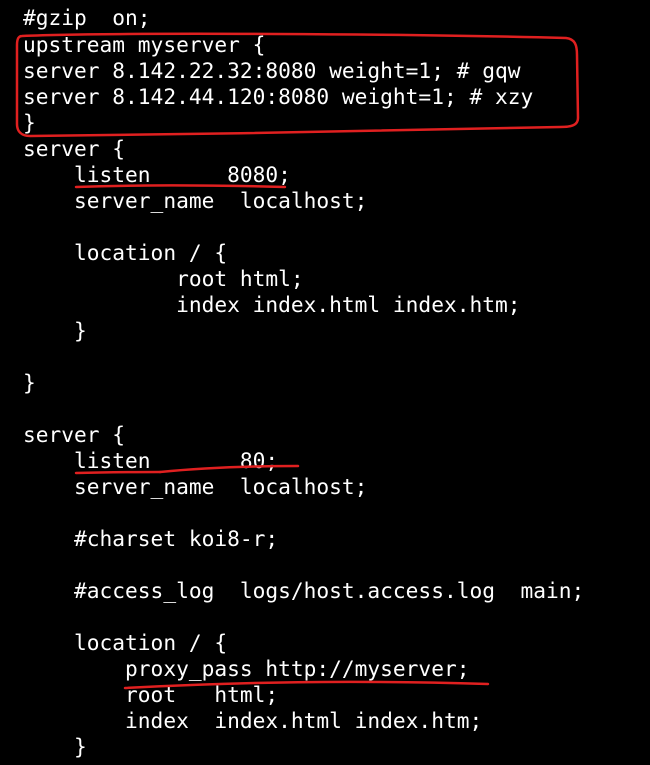 This screenshot has height=765, width=650. Describe the element at coordinates (195, 486) in the screenshot. I see `code-line-server-name-2: server_name localhost;` at that location.